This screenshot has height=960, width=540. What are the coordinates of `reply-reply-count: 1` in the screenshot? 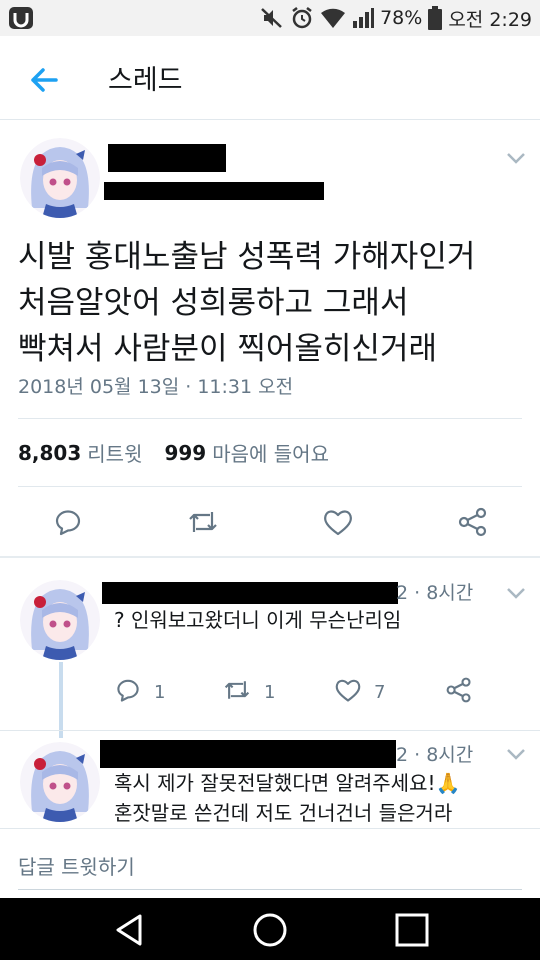 It's located at (160, 692).